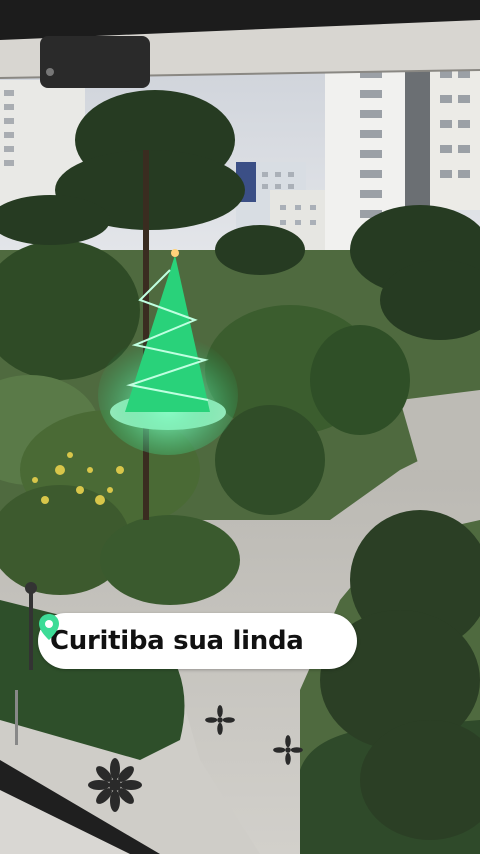 The height and width of the screenshot is (854, 480). I want to click on location-pin-icon, so click(49, 627).